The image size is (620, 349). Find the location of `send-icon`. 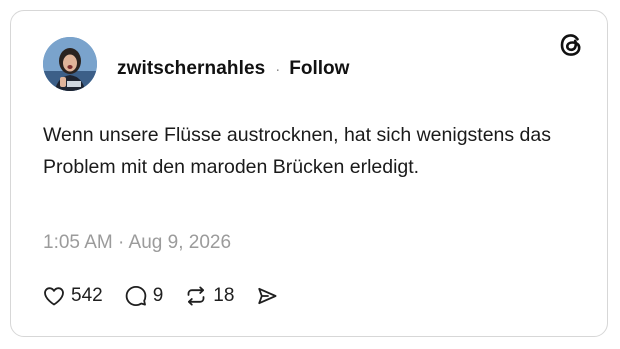

send-icon is located at coordinates (267, 296).